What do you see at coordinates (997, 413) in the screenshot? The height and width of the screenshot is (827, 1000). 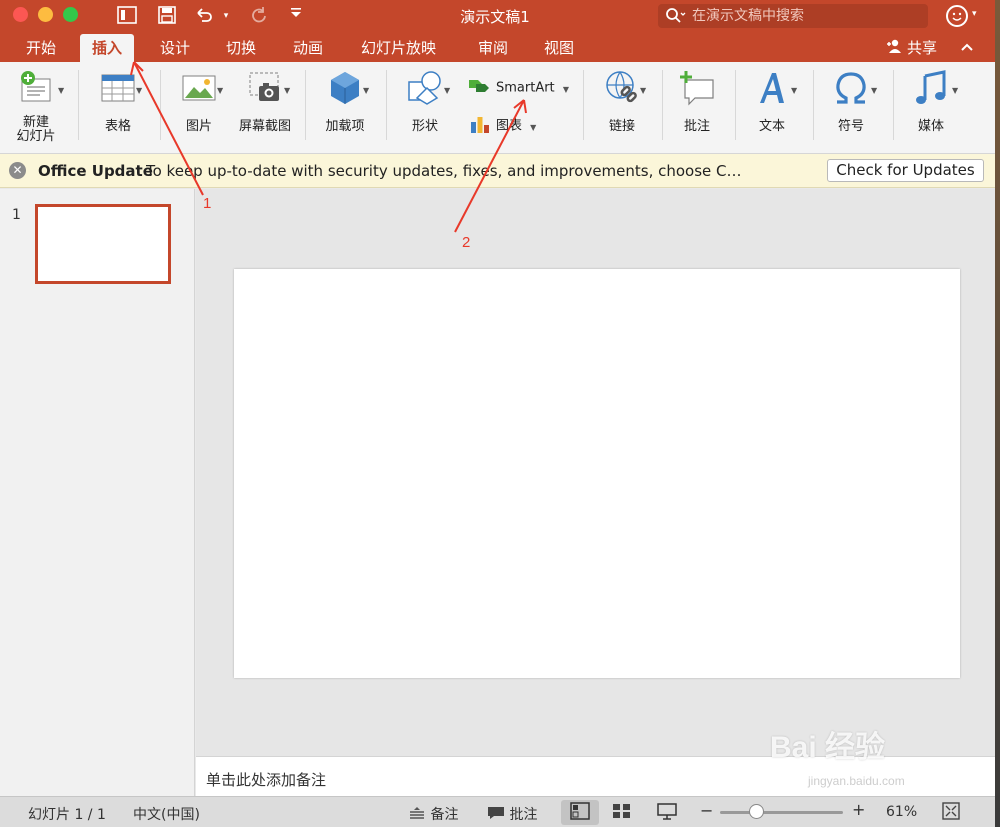 I see `desktop-background` at bounding box center [997, 413].